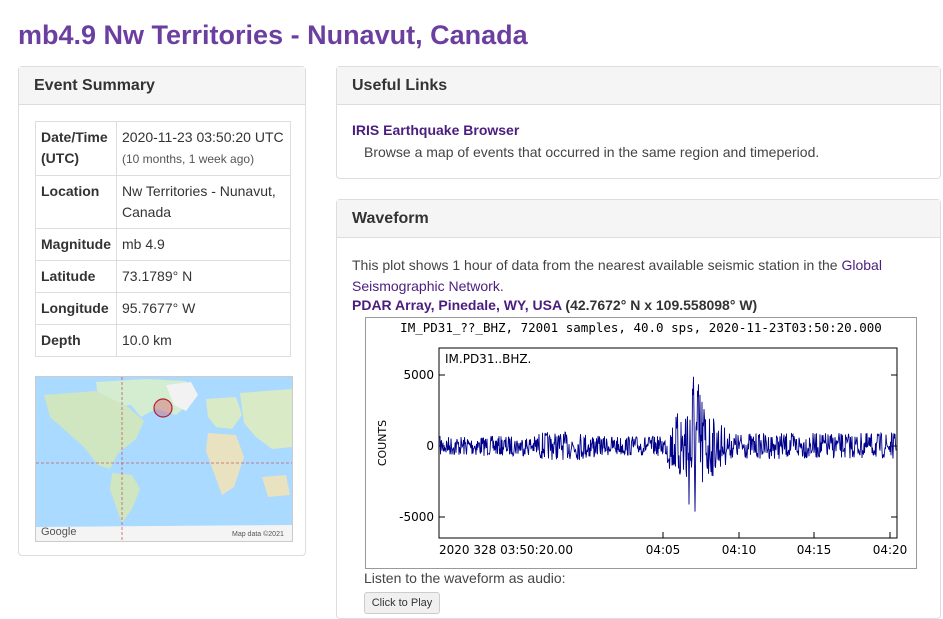 The height and width of the screenshot is (619, 943). Describe the element at coordinates (203, 308) in the screenshot. I see `summary-value-cell: 95.7677° W` at that location.